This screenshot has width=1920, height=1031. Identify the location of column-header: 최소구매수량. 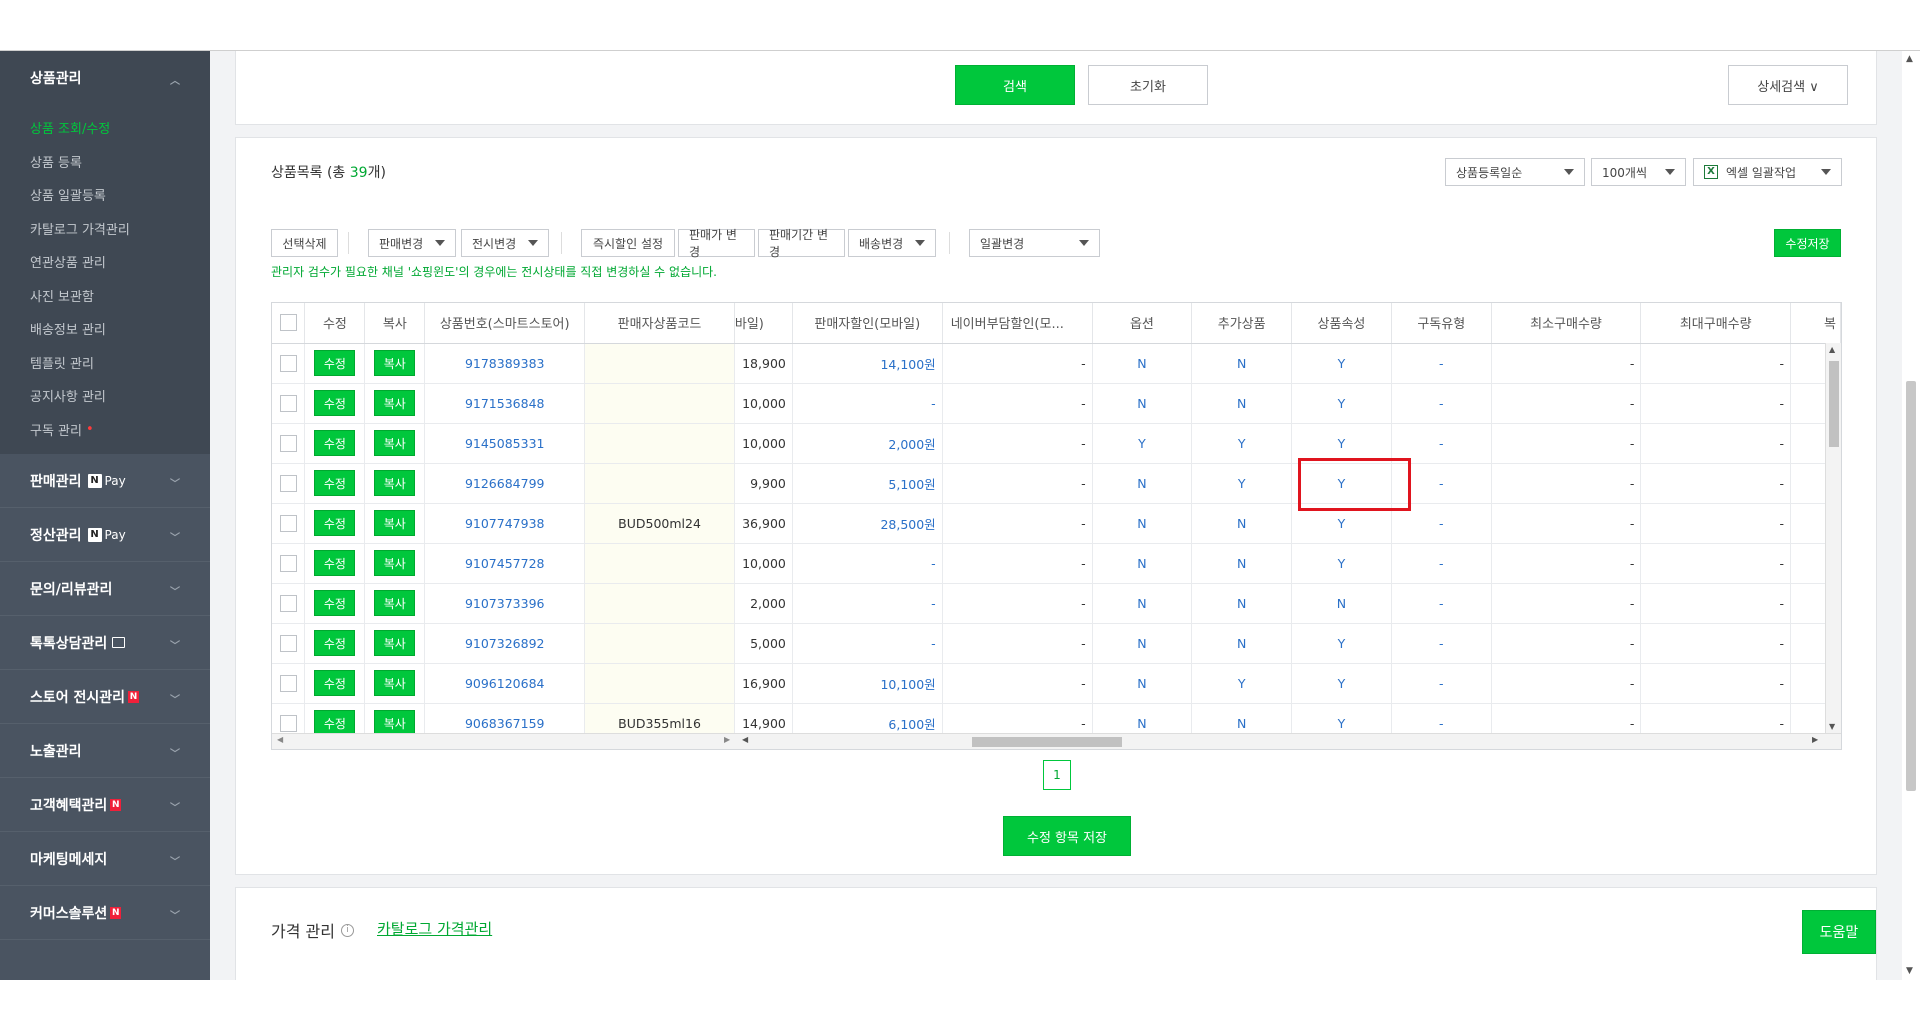
(1566, 323).